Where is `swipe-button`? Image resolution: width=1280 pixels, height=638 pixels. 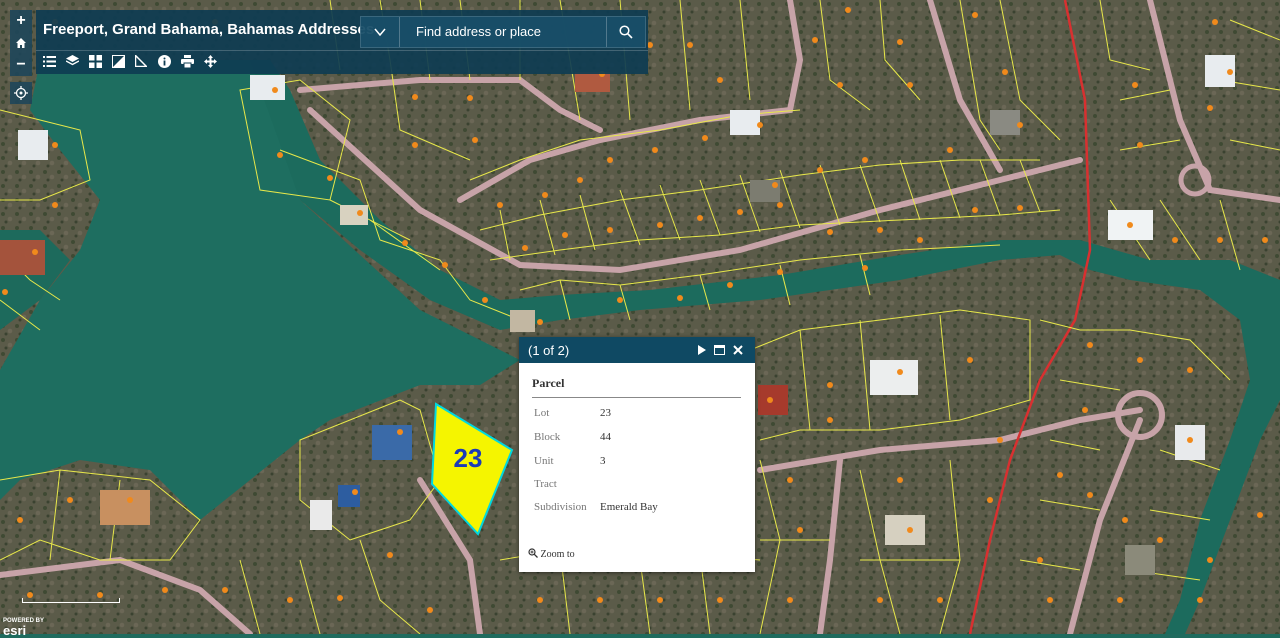 swipe-button is located at coordinates (118, 61).